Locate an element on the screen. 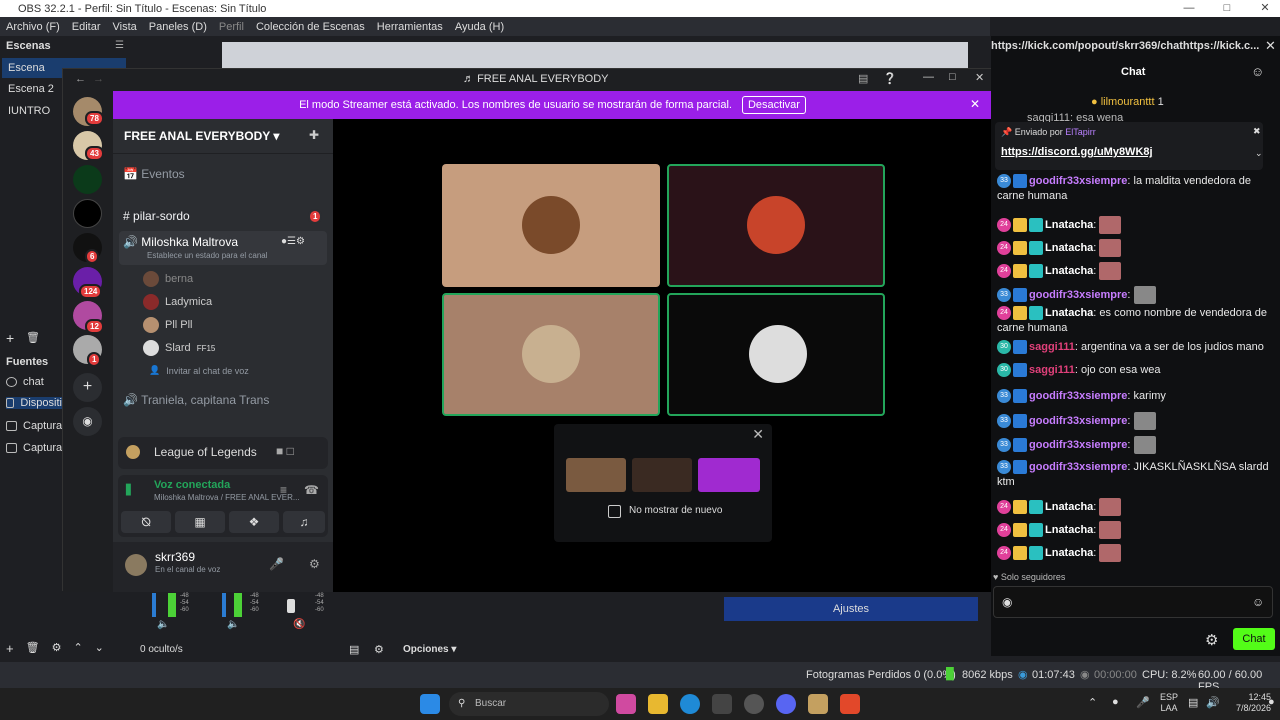 The width and height of the screenshot is (1280, 720). server-name: FREE ANAL EVERYBODY ▾ is located at coordinates (201, 136).